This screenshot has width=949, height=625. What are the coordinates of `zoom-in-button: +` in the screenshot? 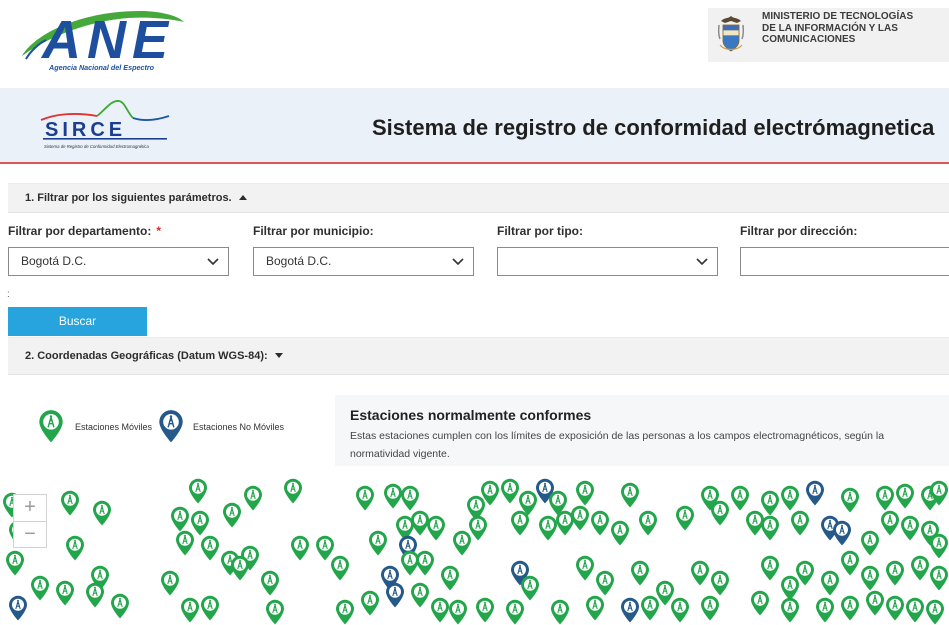 It's located at (30, 508).